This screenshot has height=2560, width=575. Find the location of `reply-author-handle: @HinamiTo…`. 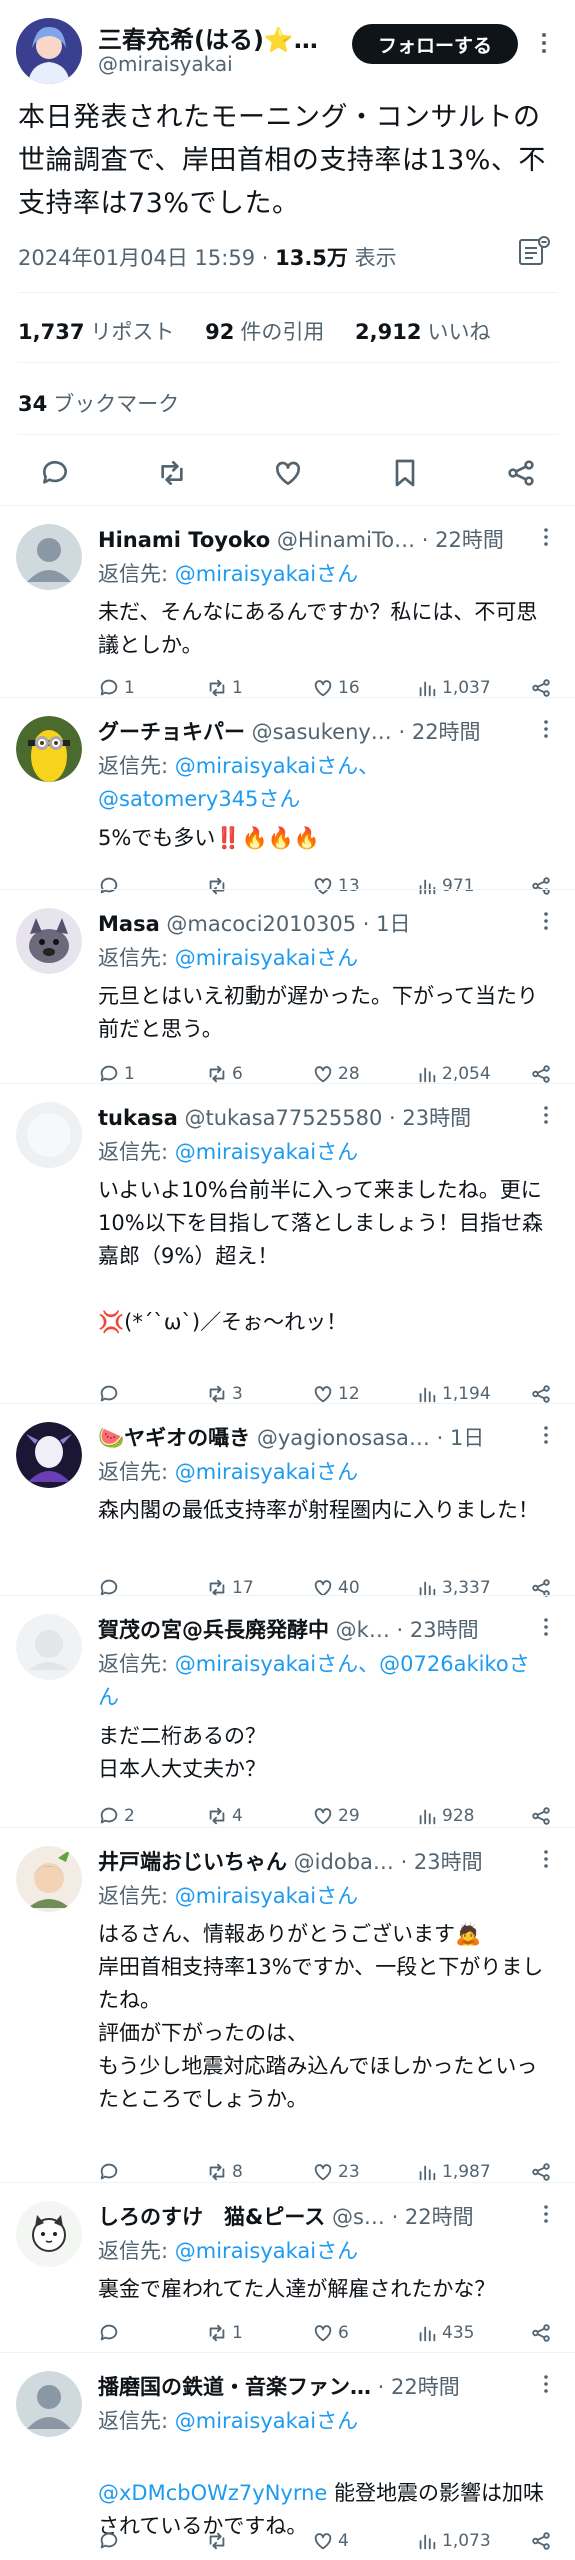

reply-author-handle: @HinamiTo… is located at coordinates (342, 540).